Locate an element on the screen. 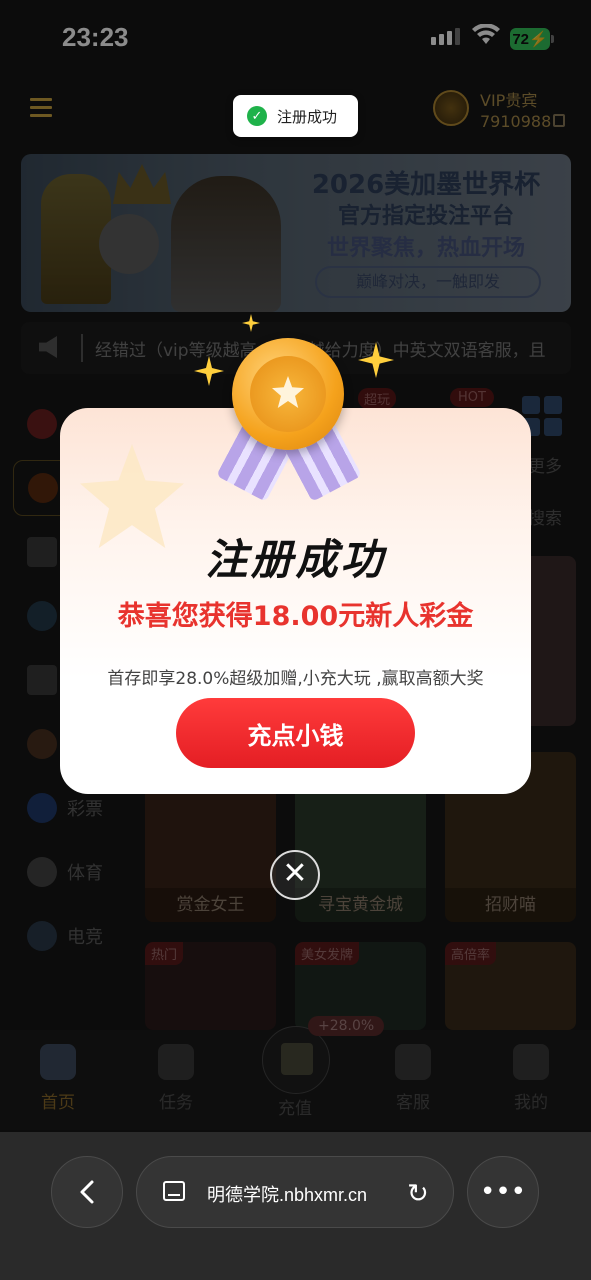 This screenshot has width=591, height=1280. back-button is located at coordinates (87, 1192).